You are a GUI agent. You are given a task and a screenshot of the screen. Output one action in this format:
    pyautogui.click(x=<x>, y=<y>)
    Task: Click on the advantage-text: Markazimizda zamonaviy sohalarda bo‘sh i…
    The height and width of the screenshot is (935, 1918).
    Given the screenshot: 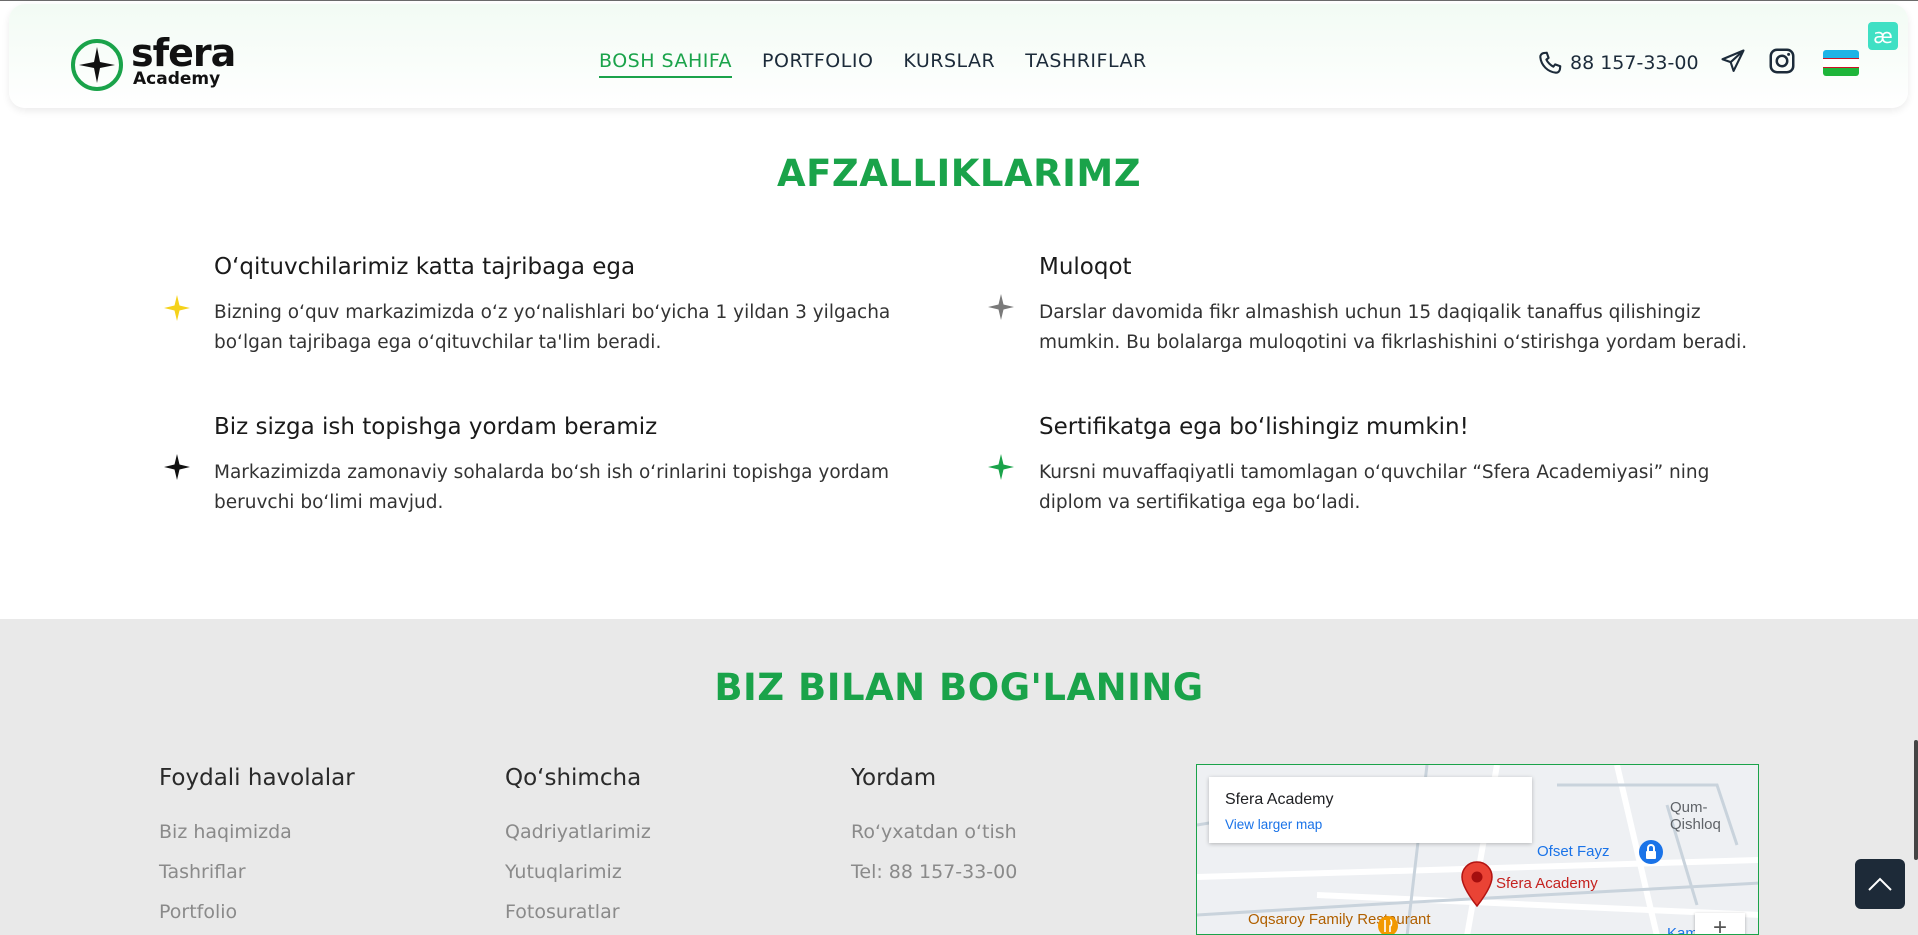 What is the action you would take?
    pyautogui.click(x=552, y=487)
    